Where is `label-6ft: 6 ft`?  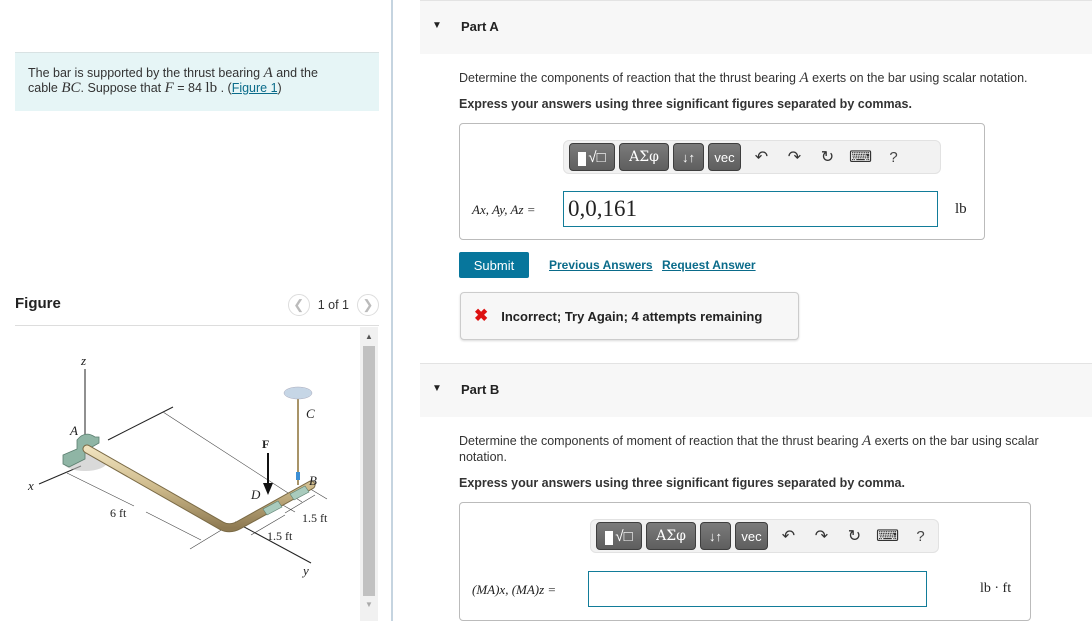
label-6ft: 6 ft is located at coordinates (118, 513).